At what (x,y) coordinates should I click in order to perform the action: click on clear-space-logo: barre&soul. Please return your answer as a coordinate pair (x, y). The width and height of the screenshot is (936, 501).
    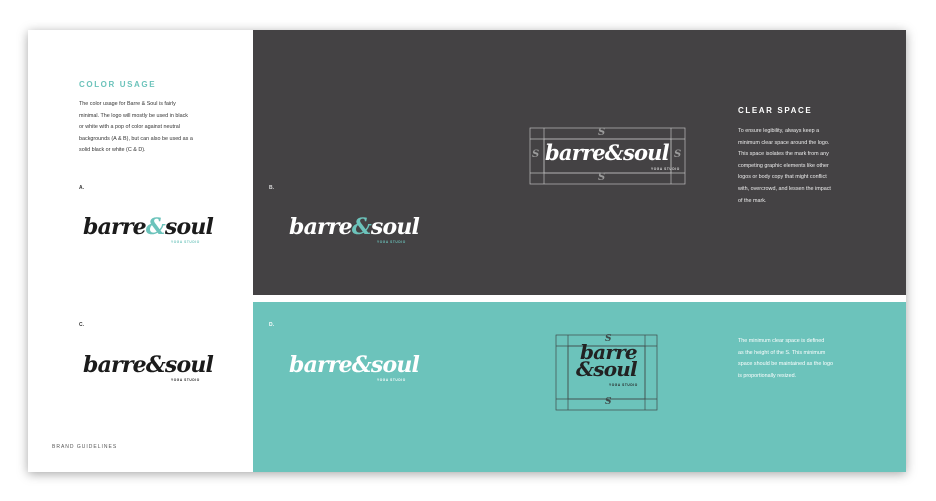
    Looking at the image, I should click on (607, 152).